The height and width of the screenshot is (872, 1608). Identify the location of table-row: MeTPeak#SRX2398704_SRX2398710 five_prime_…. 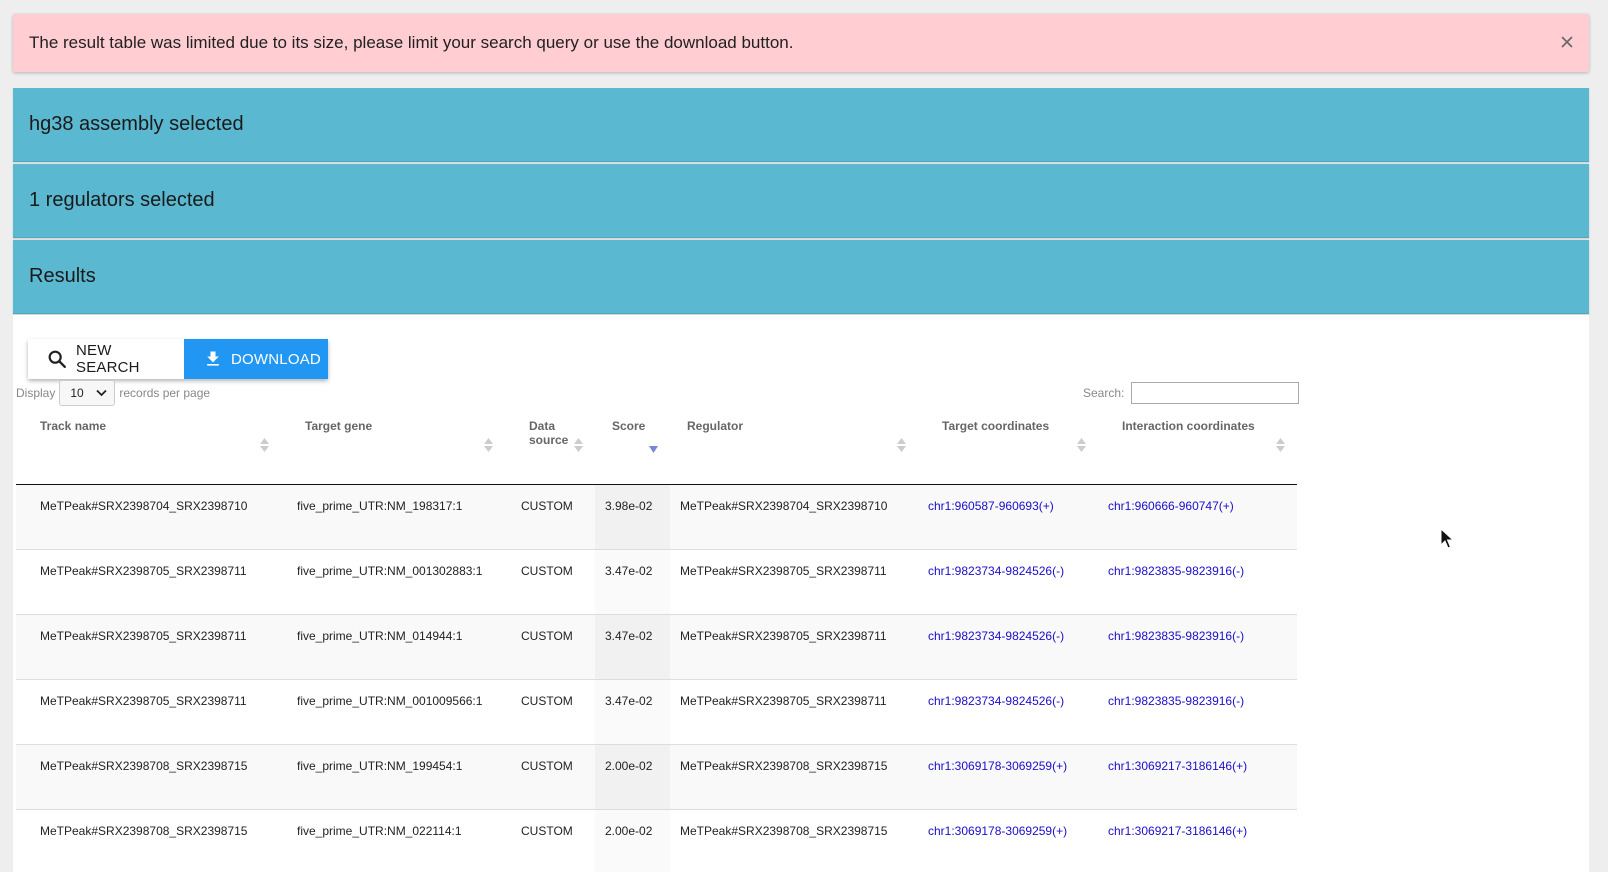
(656, 517).